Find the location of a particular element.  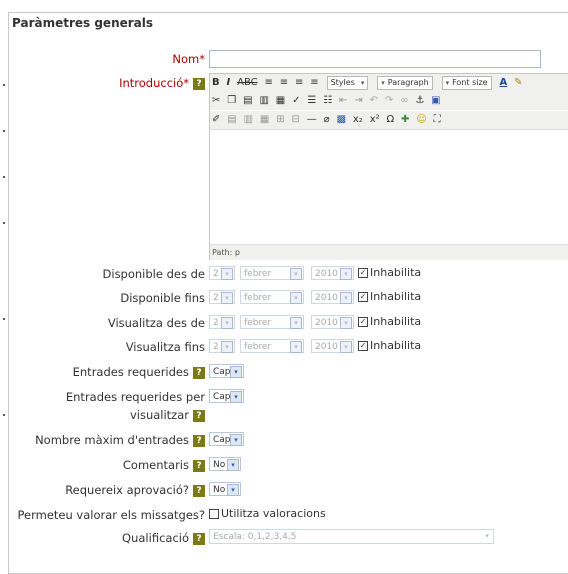

available-until-day: 2 ▾ is located at coordinates (222, 297).